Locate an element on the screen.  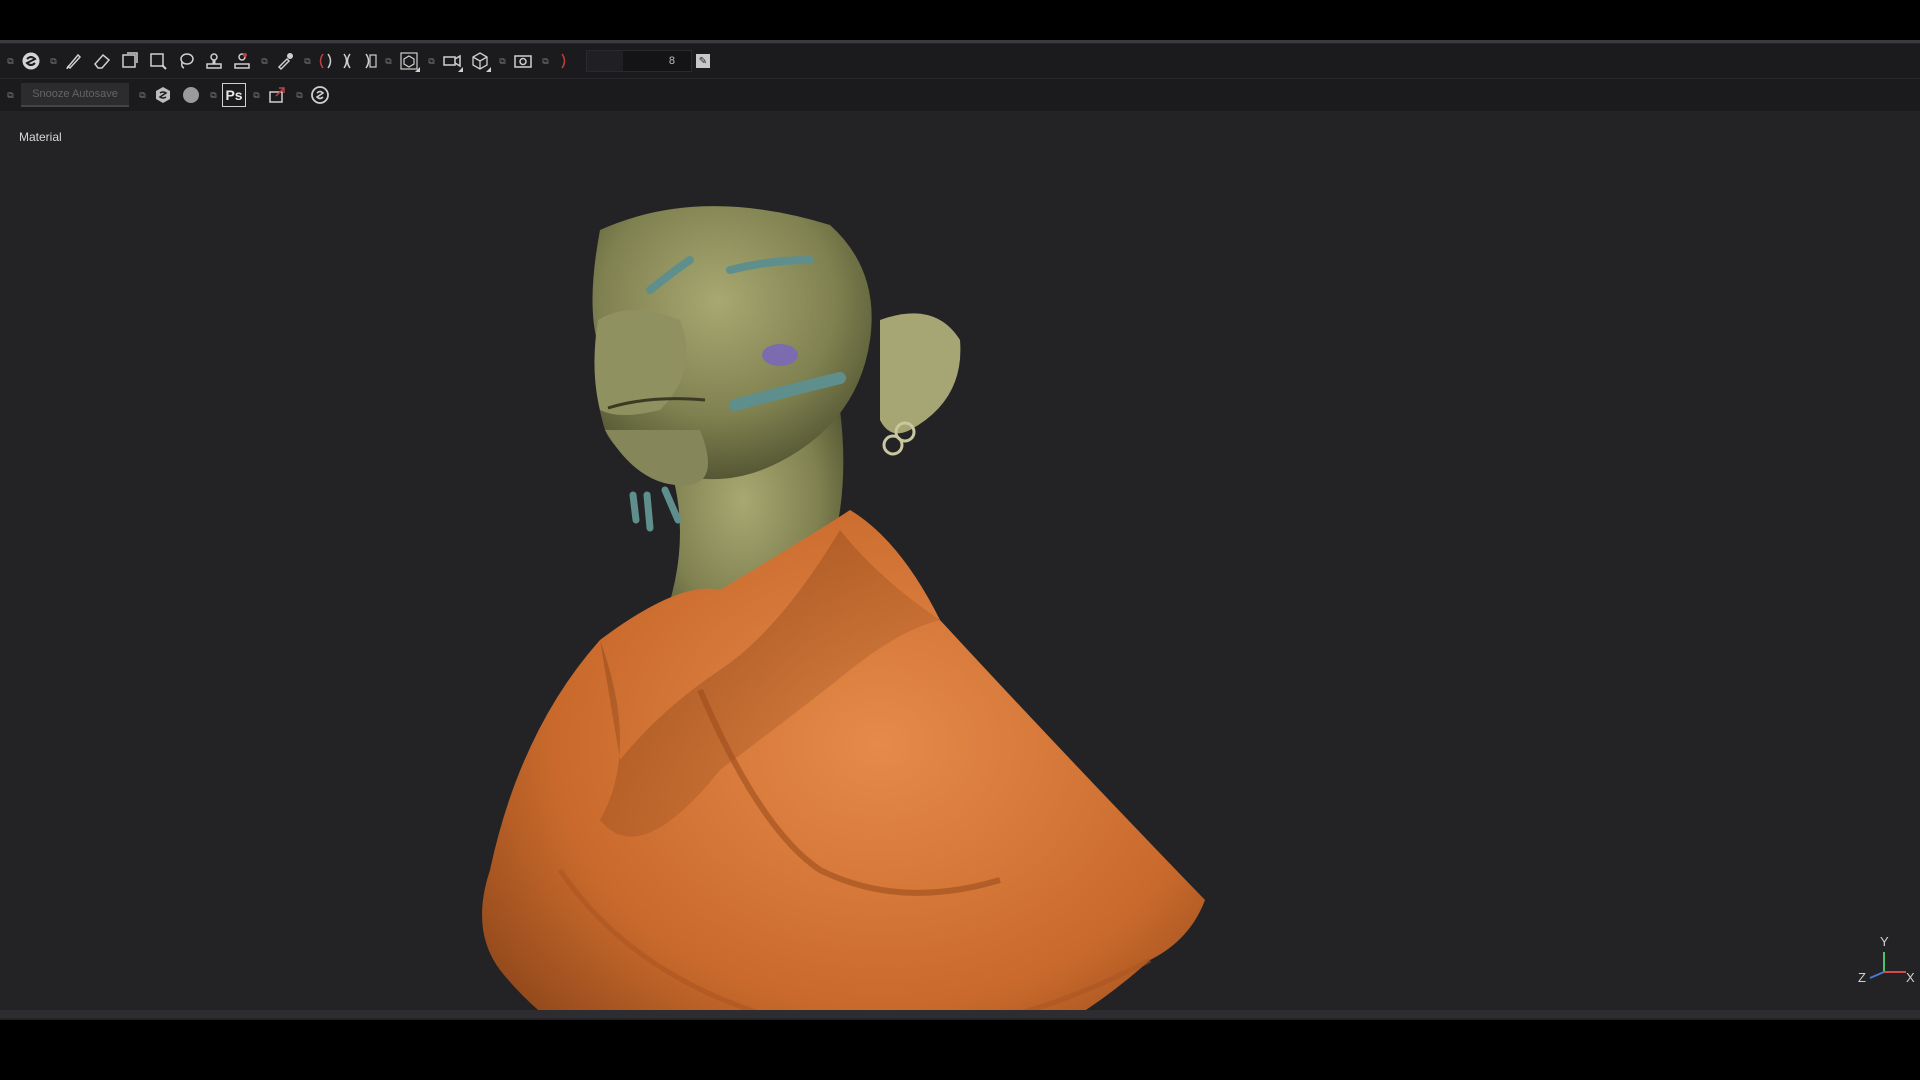
brush-size-slider: 8 is located at coordinates (639, 61).